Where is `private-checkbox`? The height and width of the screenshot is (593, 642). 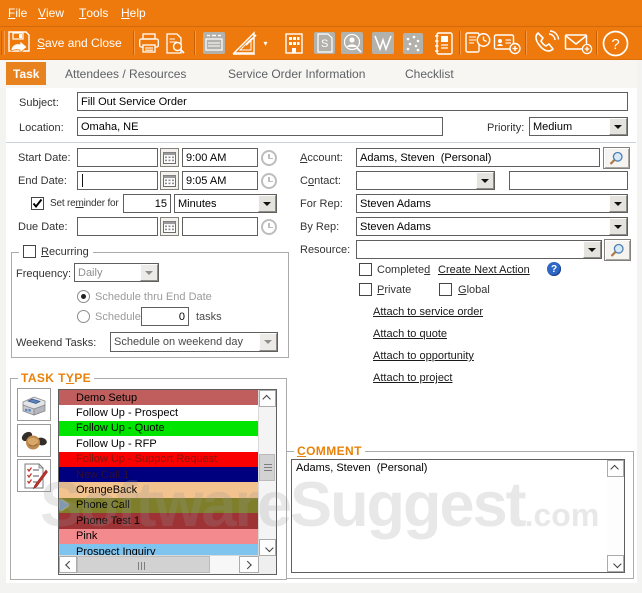
private-checkbox is located at coordinates (365, 289).